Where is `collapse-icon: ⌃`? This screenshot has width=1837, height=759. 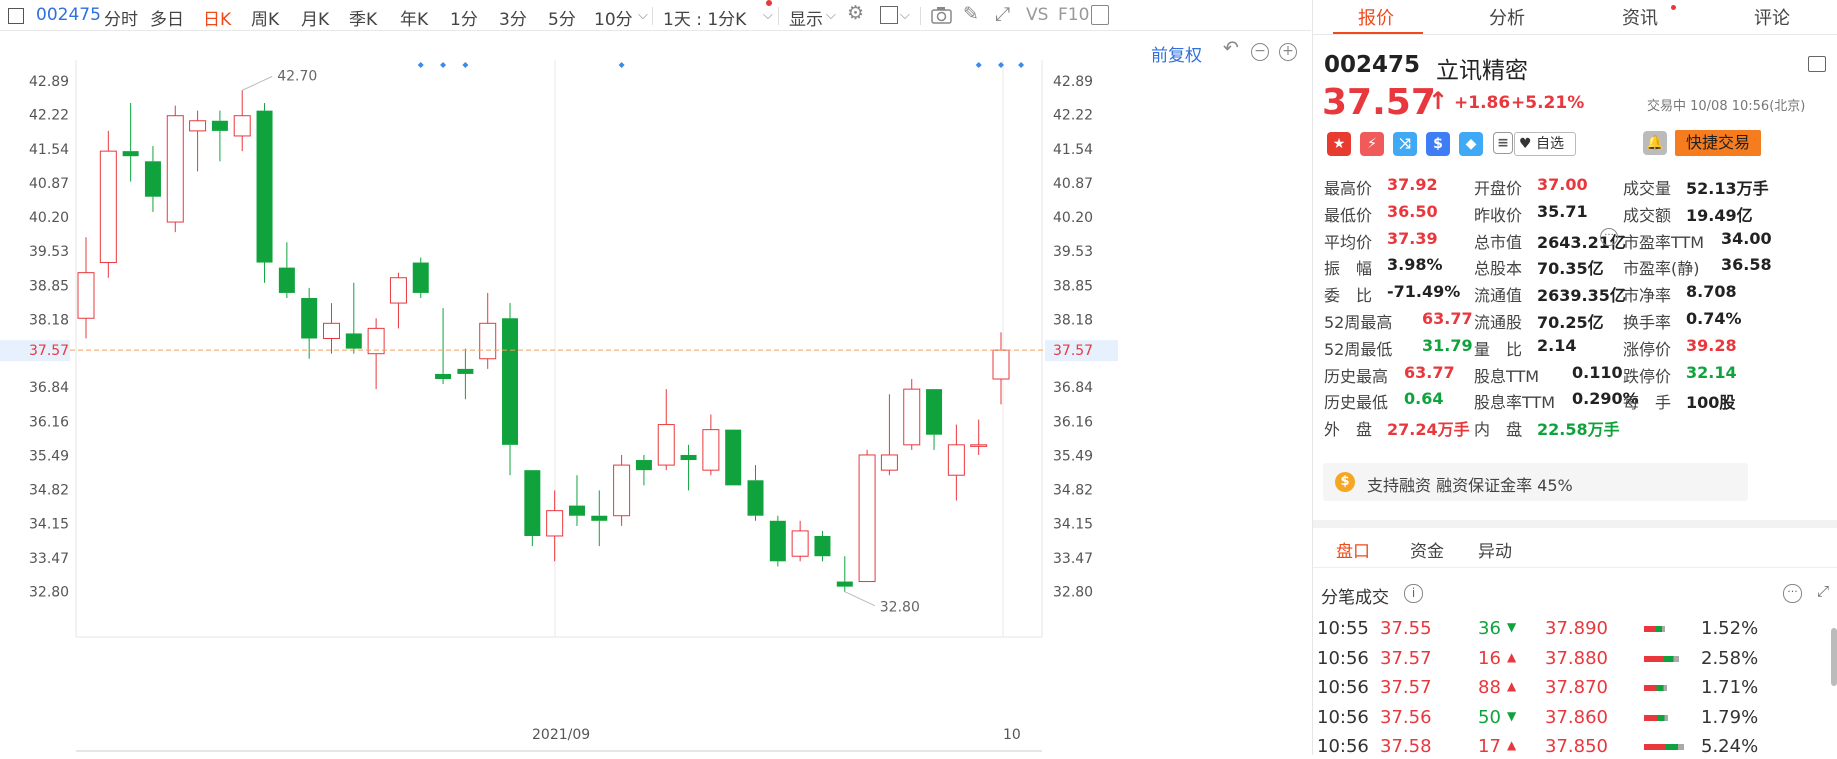 collapse-icon: ⌃ is located at coordinates (1519, 440).